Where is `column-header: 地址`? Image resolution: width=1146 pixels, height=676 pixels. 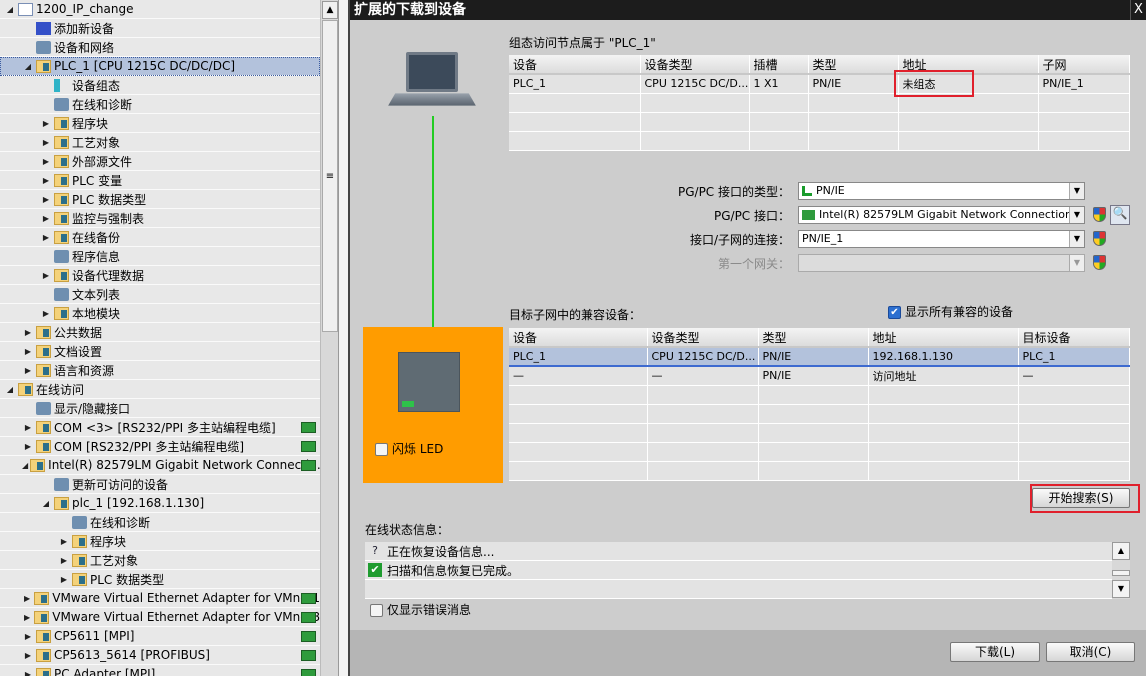 column-header: 地址 is located at coordinates (943, 338).